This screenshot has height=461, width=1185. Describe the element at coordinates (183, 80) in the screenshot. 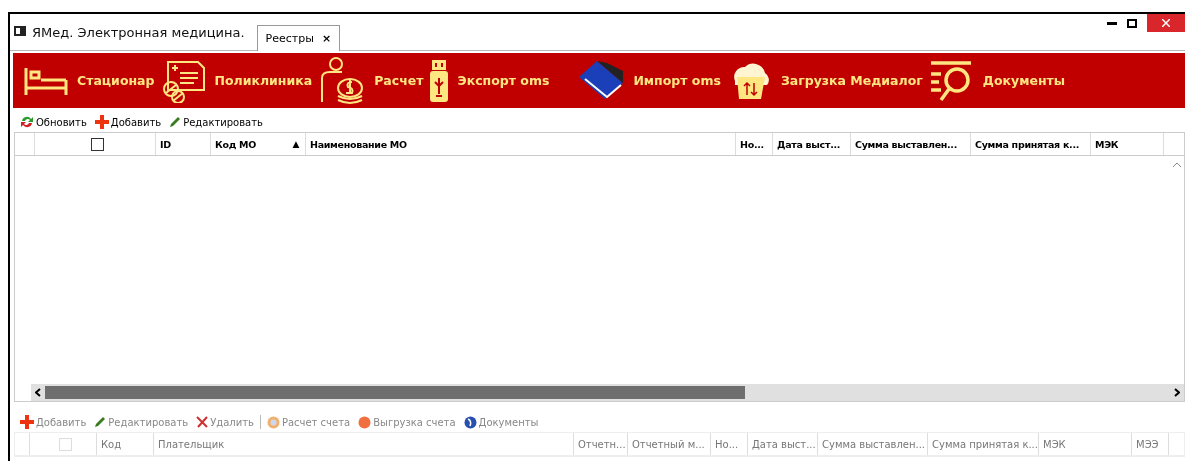

I see `prescription-icon` at that location.